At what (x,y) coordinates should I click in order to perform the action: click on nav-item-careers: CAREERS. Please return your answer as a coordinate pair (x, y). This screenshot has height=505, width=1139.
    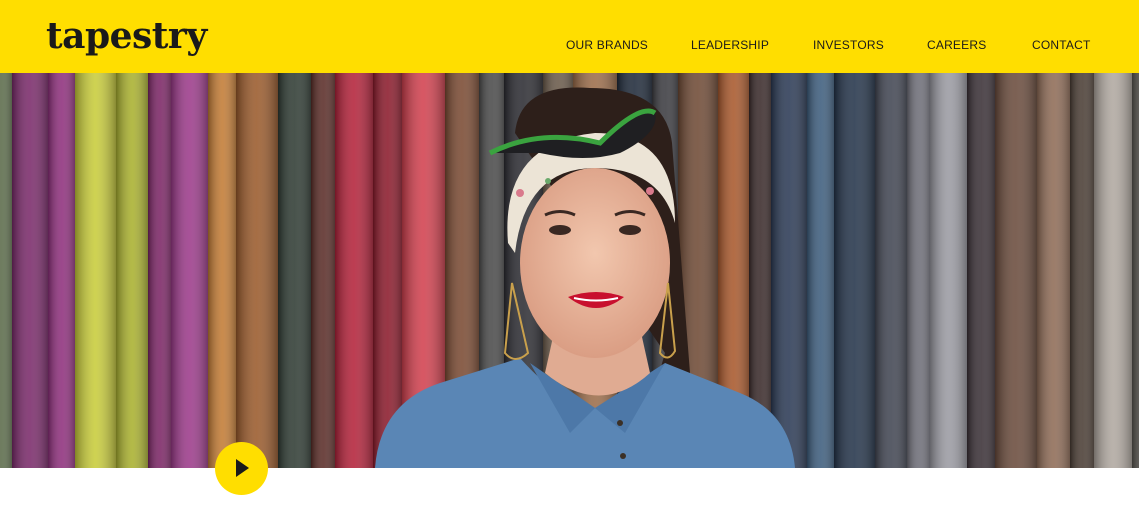
    Looking at the image, I should click on (956, 45).